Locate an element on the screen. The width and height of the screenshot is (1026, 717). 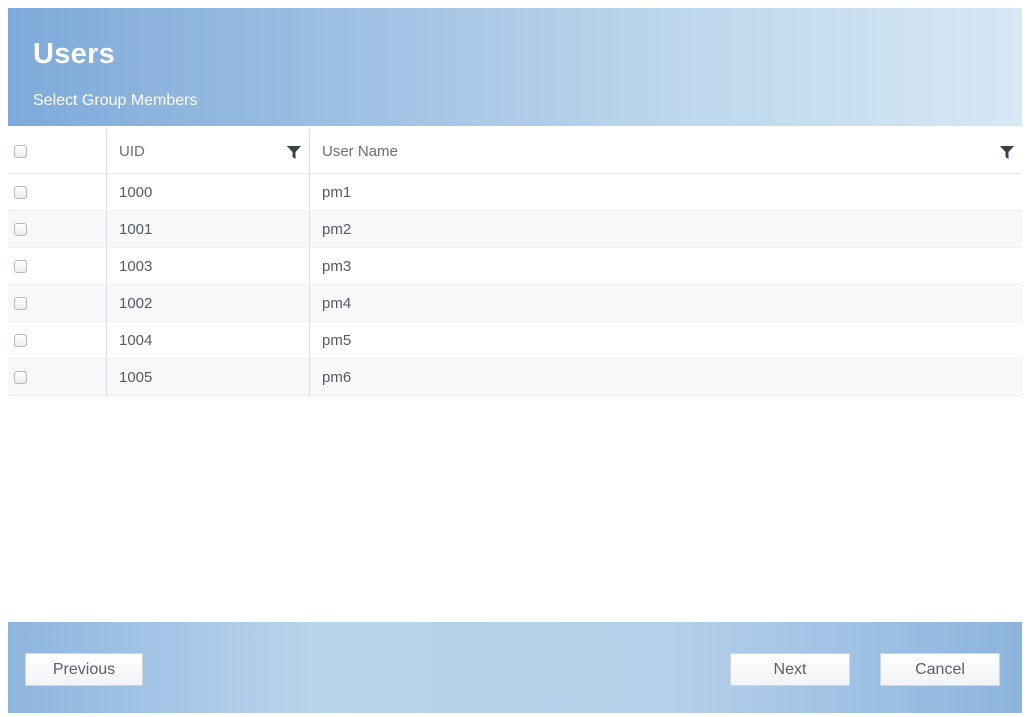
uid-cell: 1003 is located at coordinates (207, 266).